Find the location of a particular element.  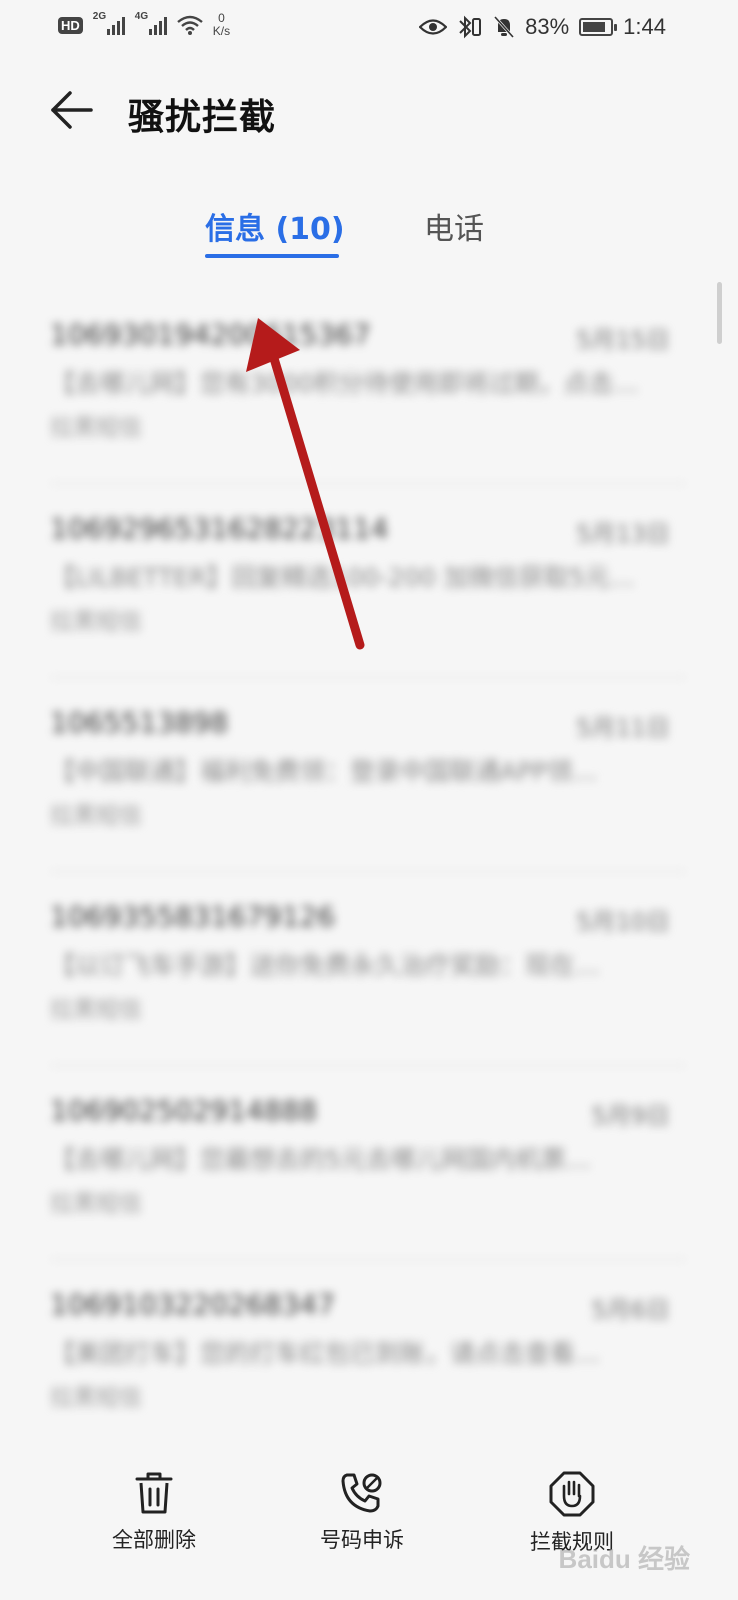

message-date: 5月10日 is located at coordinates (623, 922).